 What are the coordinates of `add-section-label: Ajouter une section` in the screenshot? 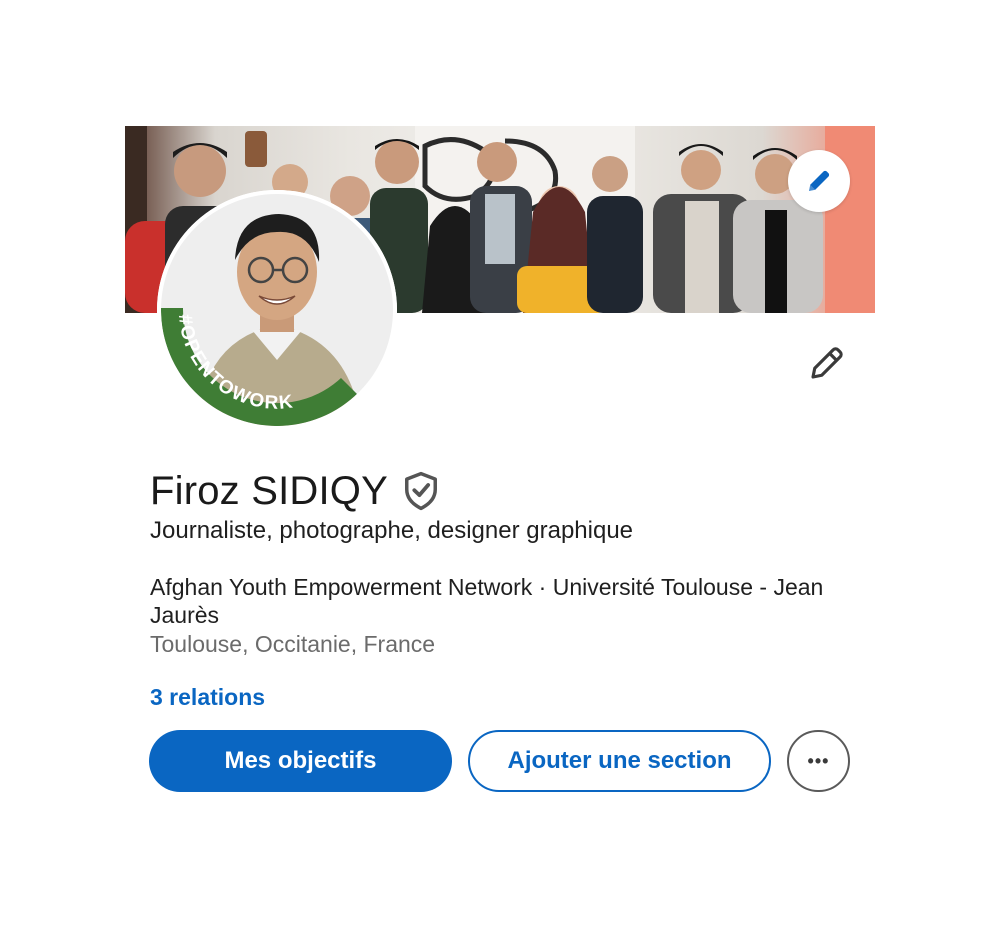 It's located at (619, 760).